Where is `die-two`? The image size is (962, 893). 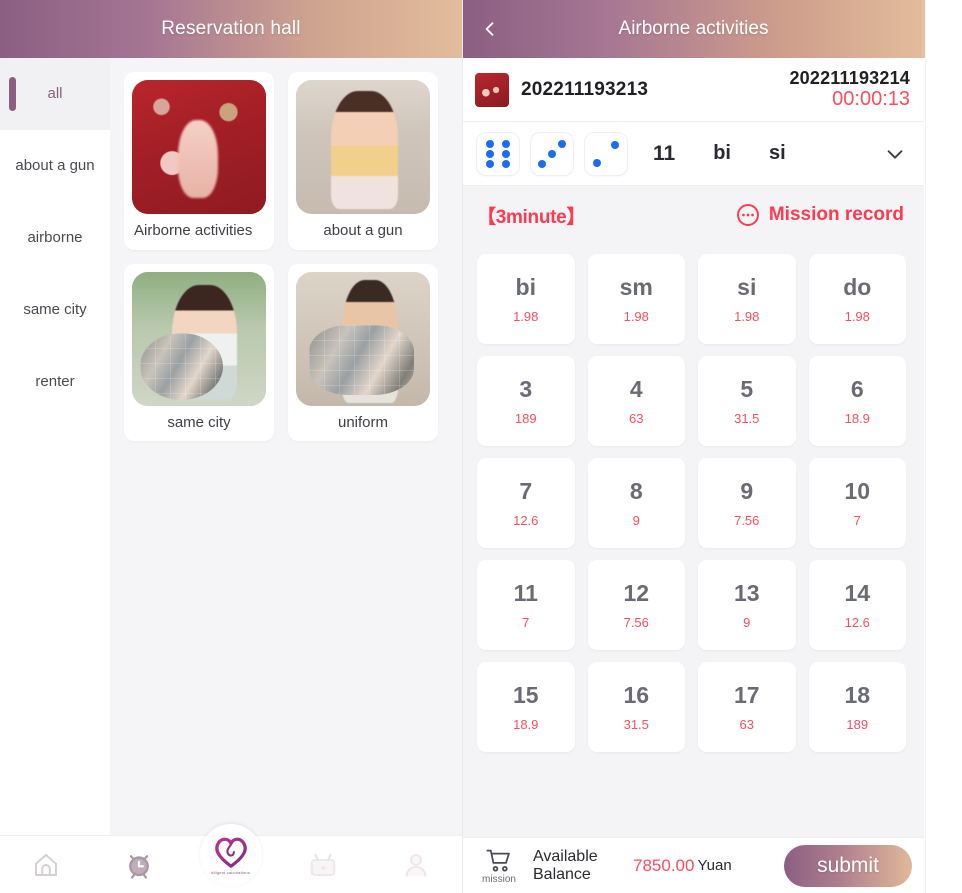
die-two is located at coordinates (606, 153).